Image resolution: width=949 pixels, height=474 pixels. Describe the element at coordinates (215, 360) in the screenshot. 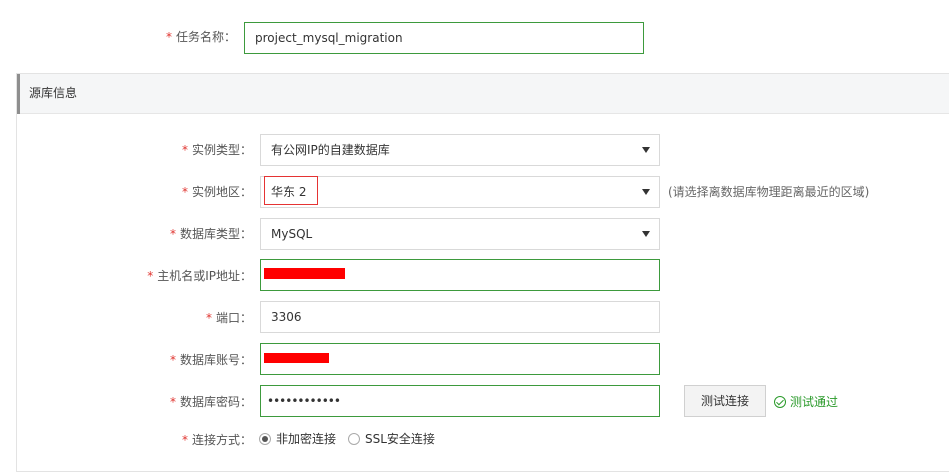

I see `account-label-text: 数据库账号：` at that location.